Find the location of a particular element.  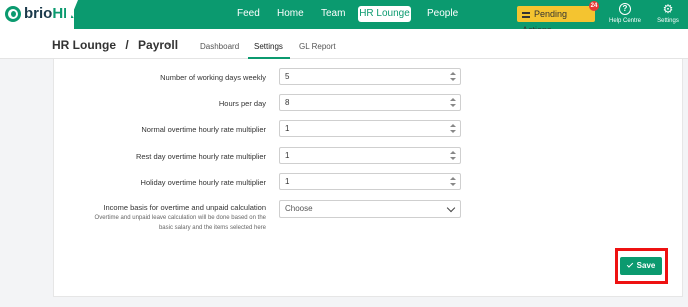

settings-label: Settings is located at coordinates (668, 21).